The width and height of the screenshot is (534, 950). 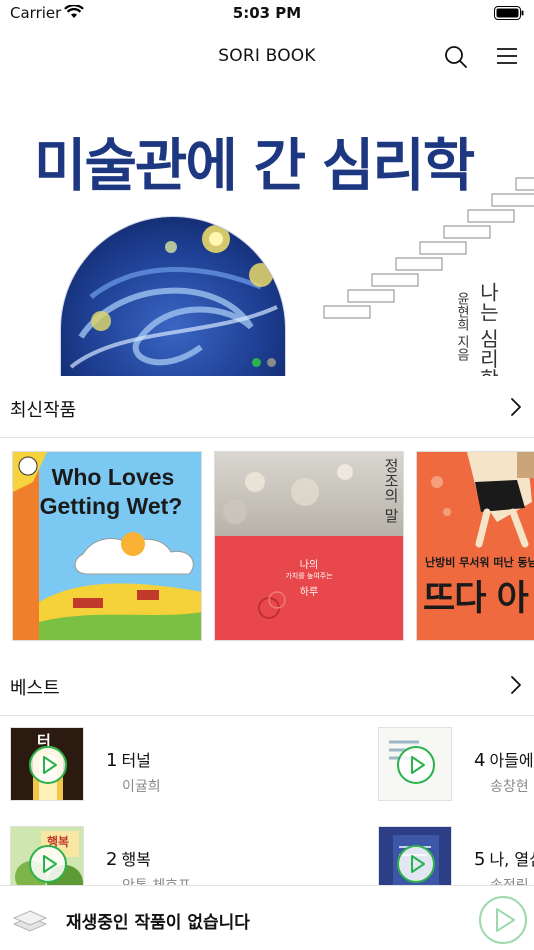 What do you see at coordinates (112, 760) in the screenshot?
I see `best-rank-1: 1` at bounding box center [112, 760].